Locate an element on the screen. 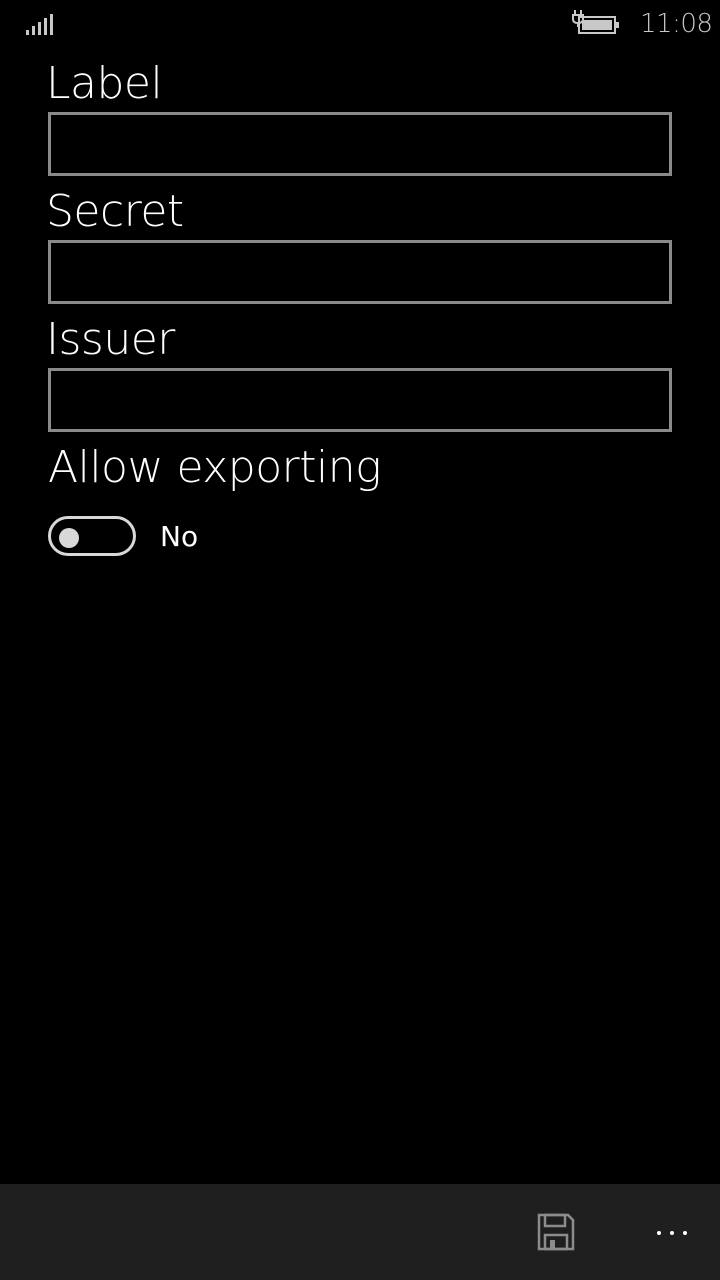 The width and height of the screenshot is (720, 1280). battery-charging-icon is located at coordinates (595, 22).